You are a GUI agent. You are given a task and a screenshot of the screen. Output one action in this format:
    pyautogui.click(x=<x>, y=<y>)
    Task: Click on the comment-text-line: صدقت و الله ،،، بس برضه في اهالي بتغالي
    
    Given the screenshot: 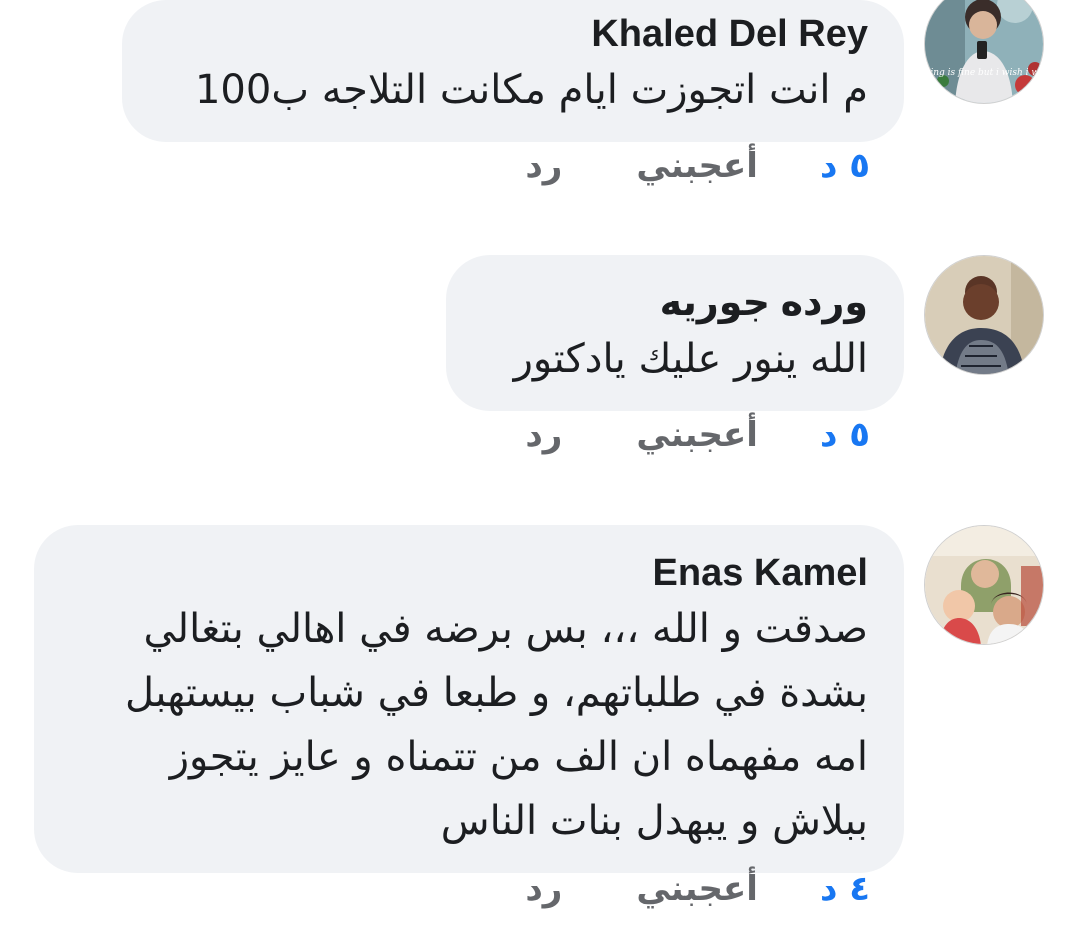 What is the action you would take?
    pyautogui.click(x=505, y=629)
    